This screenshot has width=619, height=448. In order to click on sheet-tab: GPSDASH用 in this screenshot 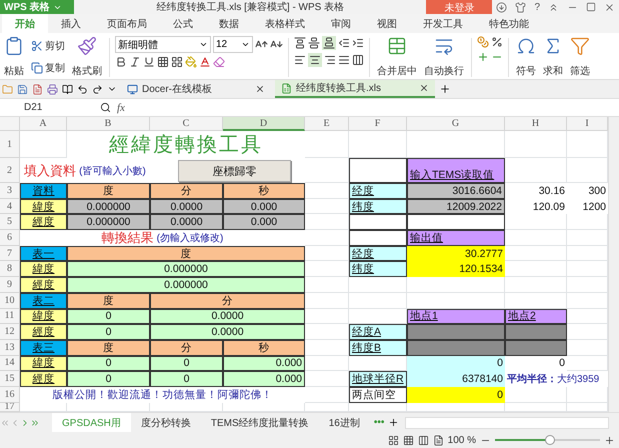, I will do `click(91, 422)`.